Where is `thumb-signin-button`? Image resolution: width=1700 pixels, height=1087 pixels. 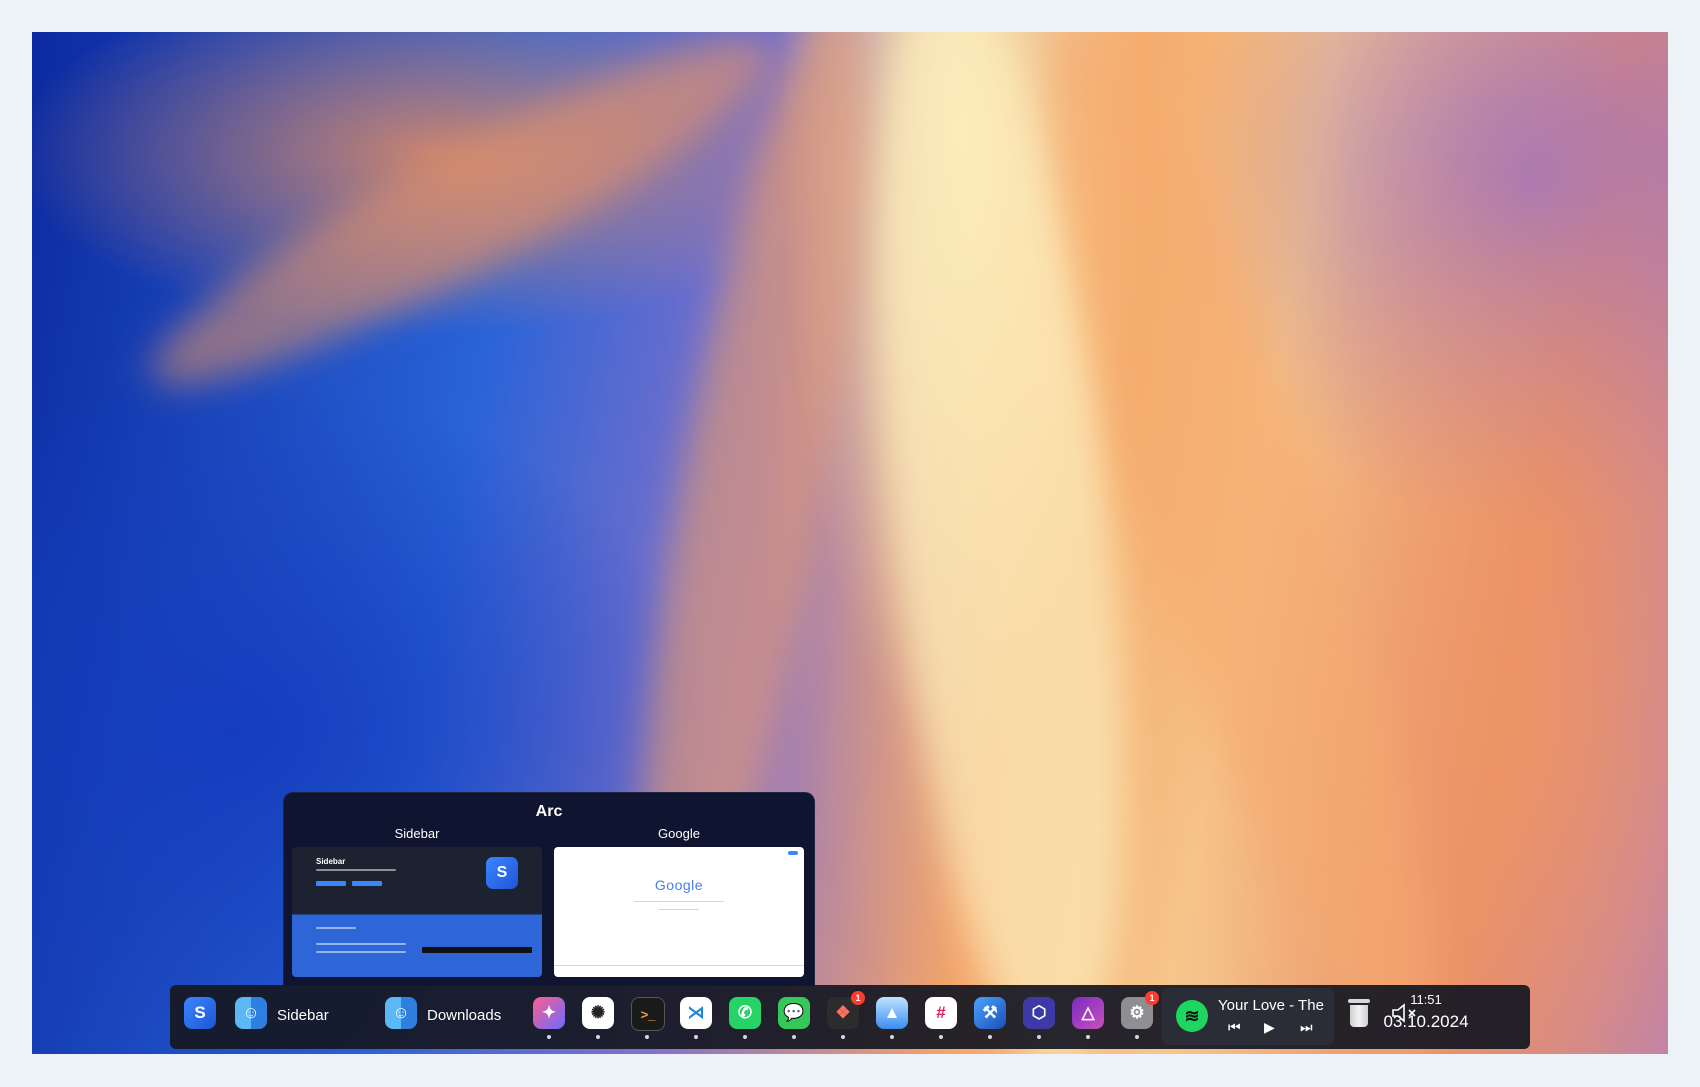
thumb-signin-button is located at coordinates (793, 853).